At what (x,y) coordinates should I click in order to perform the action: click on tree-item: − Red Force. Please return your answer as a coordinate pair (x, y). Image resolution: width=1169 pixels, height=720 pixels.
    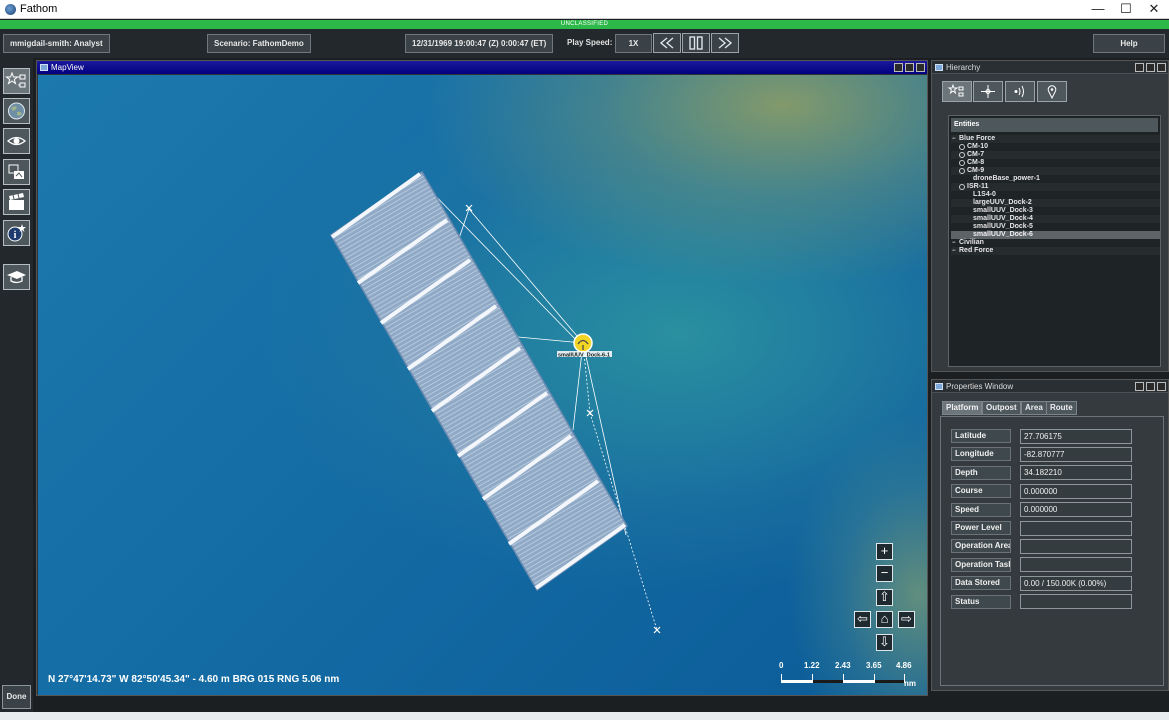
    Looking at the image, I should click on (1055, 251).